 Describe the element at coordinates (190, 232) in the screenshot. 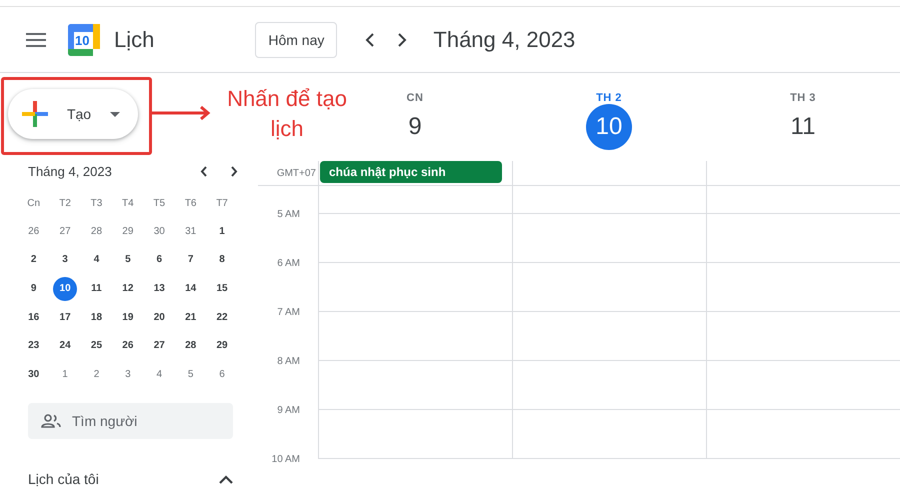

I see `mini-calendar-day: 31` at that location.